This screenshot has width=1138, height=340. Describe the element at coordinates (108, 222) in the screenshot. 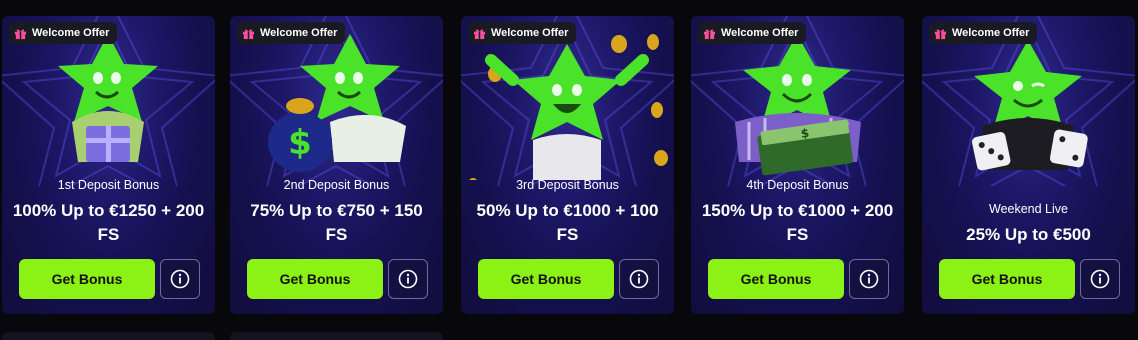

I see `offer-title: 100% Up to €1250 + 200 FS` at that location.